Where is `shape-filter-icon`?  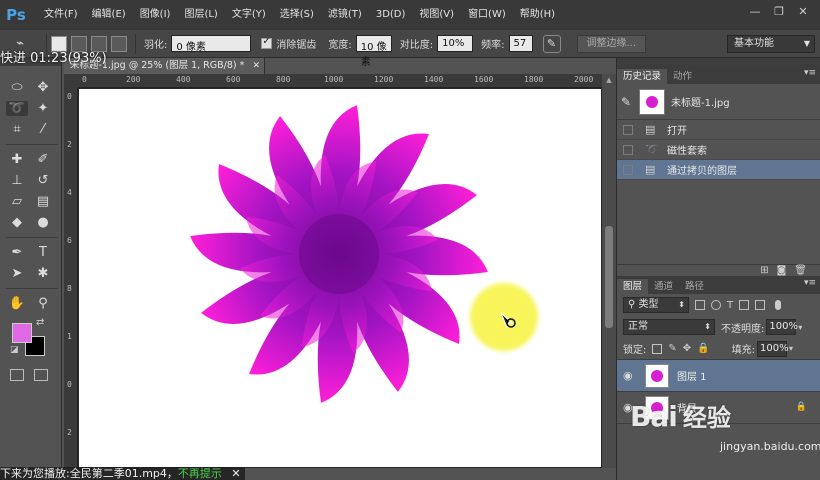
shape-filter-icon is located at coordinates (744, 305).